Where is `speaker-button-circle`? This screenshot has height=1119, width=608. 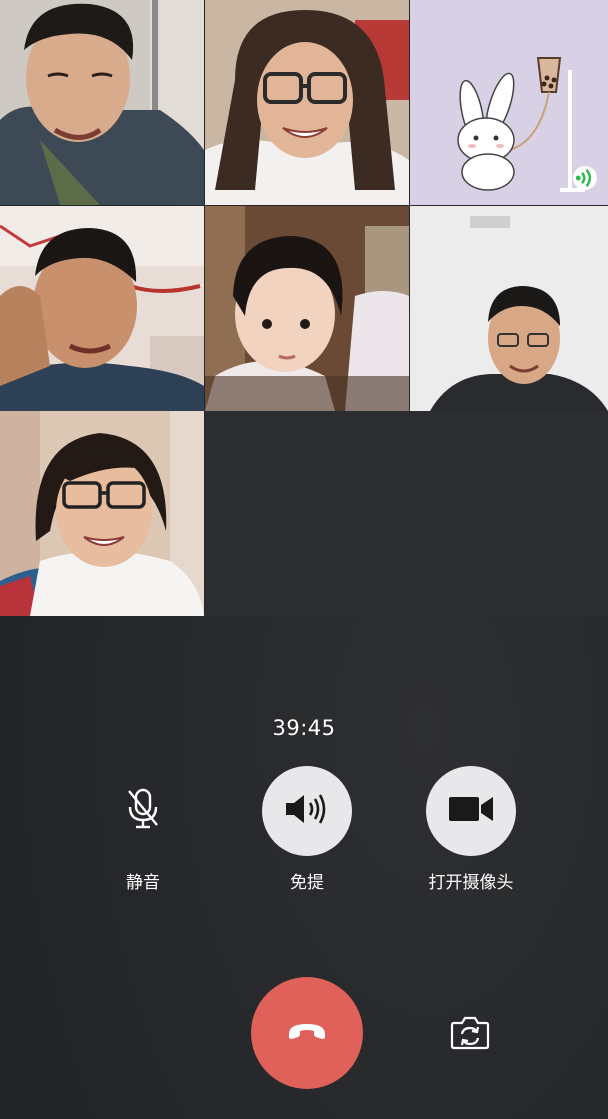 speaker-button-circle is located at coordinates (307, 811).